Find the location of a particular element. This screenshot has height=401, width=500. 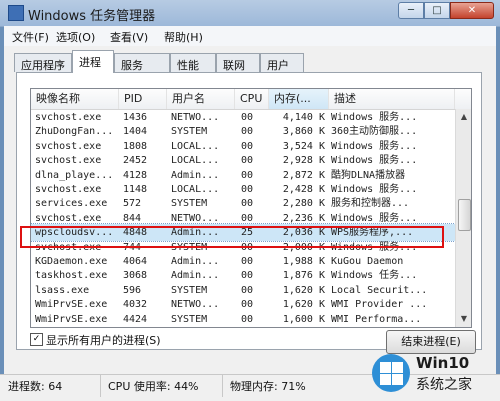

windows-logo-icon is located at coordinates (391, 373).